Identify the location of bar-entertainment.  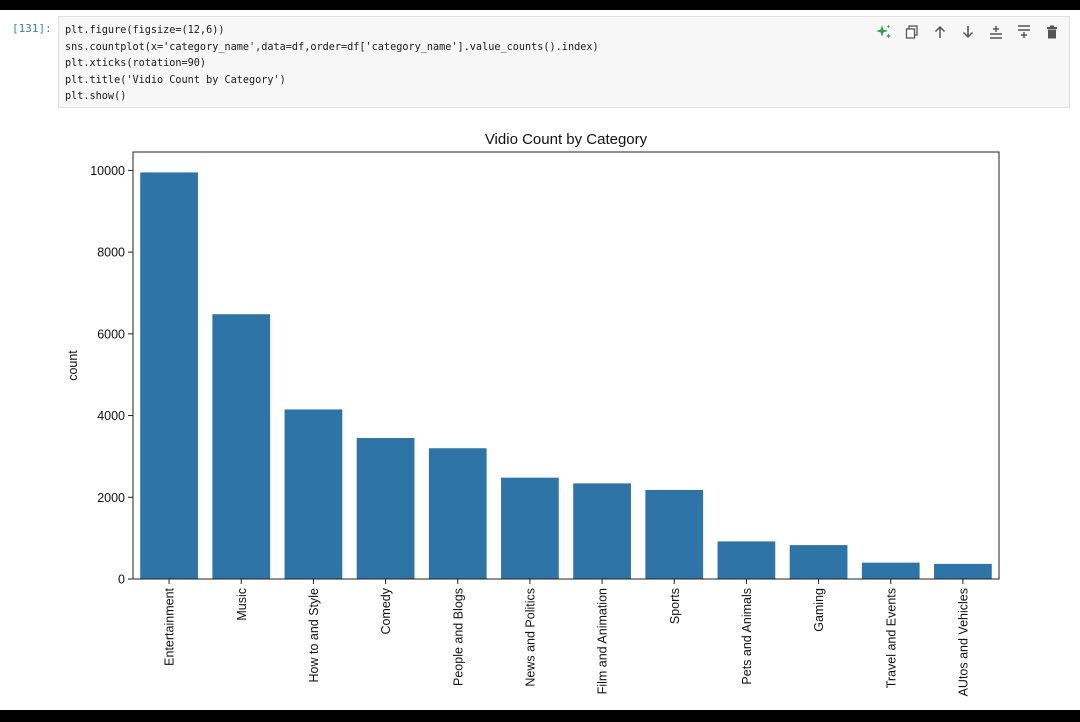
(169, 376).